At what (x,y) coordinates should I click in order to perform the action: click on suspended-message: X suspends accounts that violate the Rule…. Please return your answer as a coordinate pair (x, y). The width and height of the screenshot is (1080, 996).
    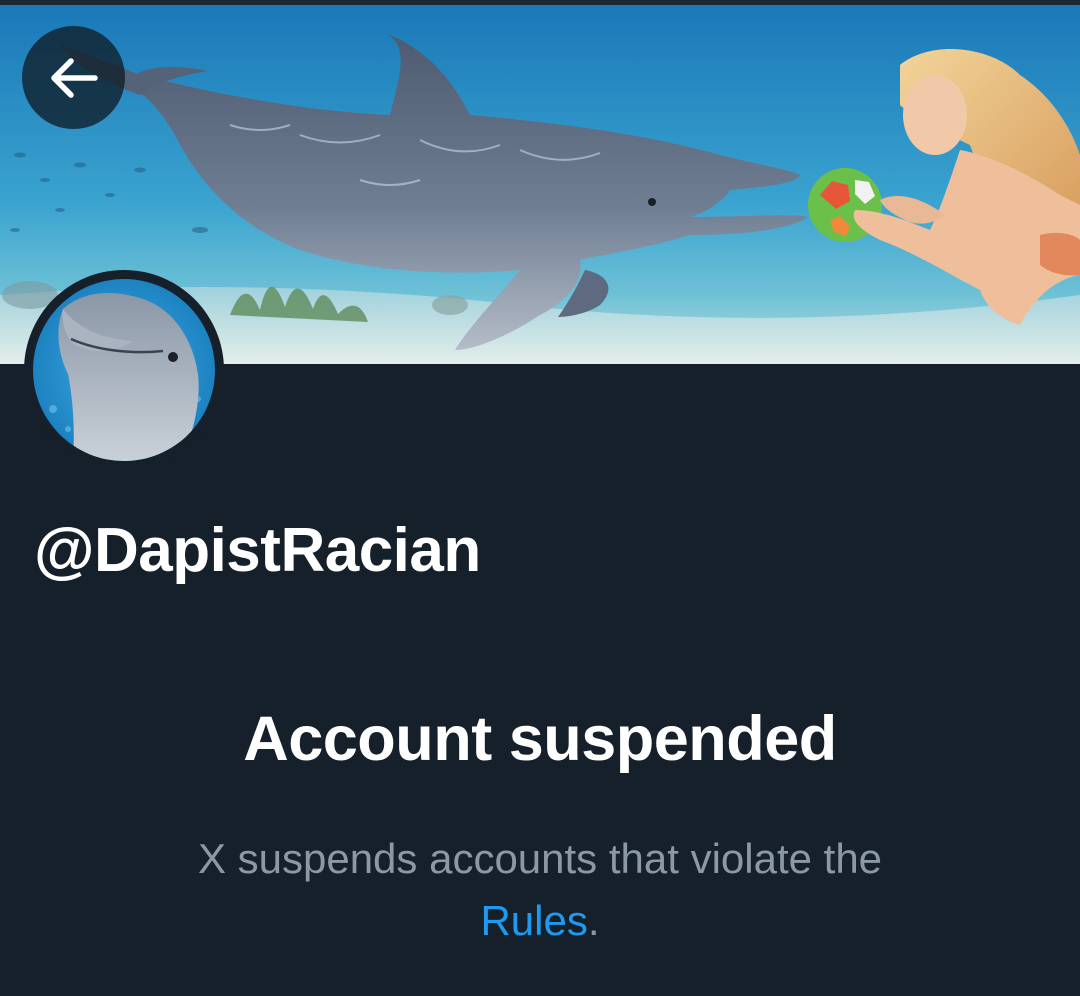
    Looking at the image, I should click on (540, 890).